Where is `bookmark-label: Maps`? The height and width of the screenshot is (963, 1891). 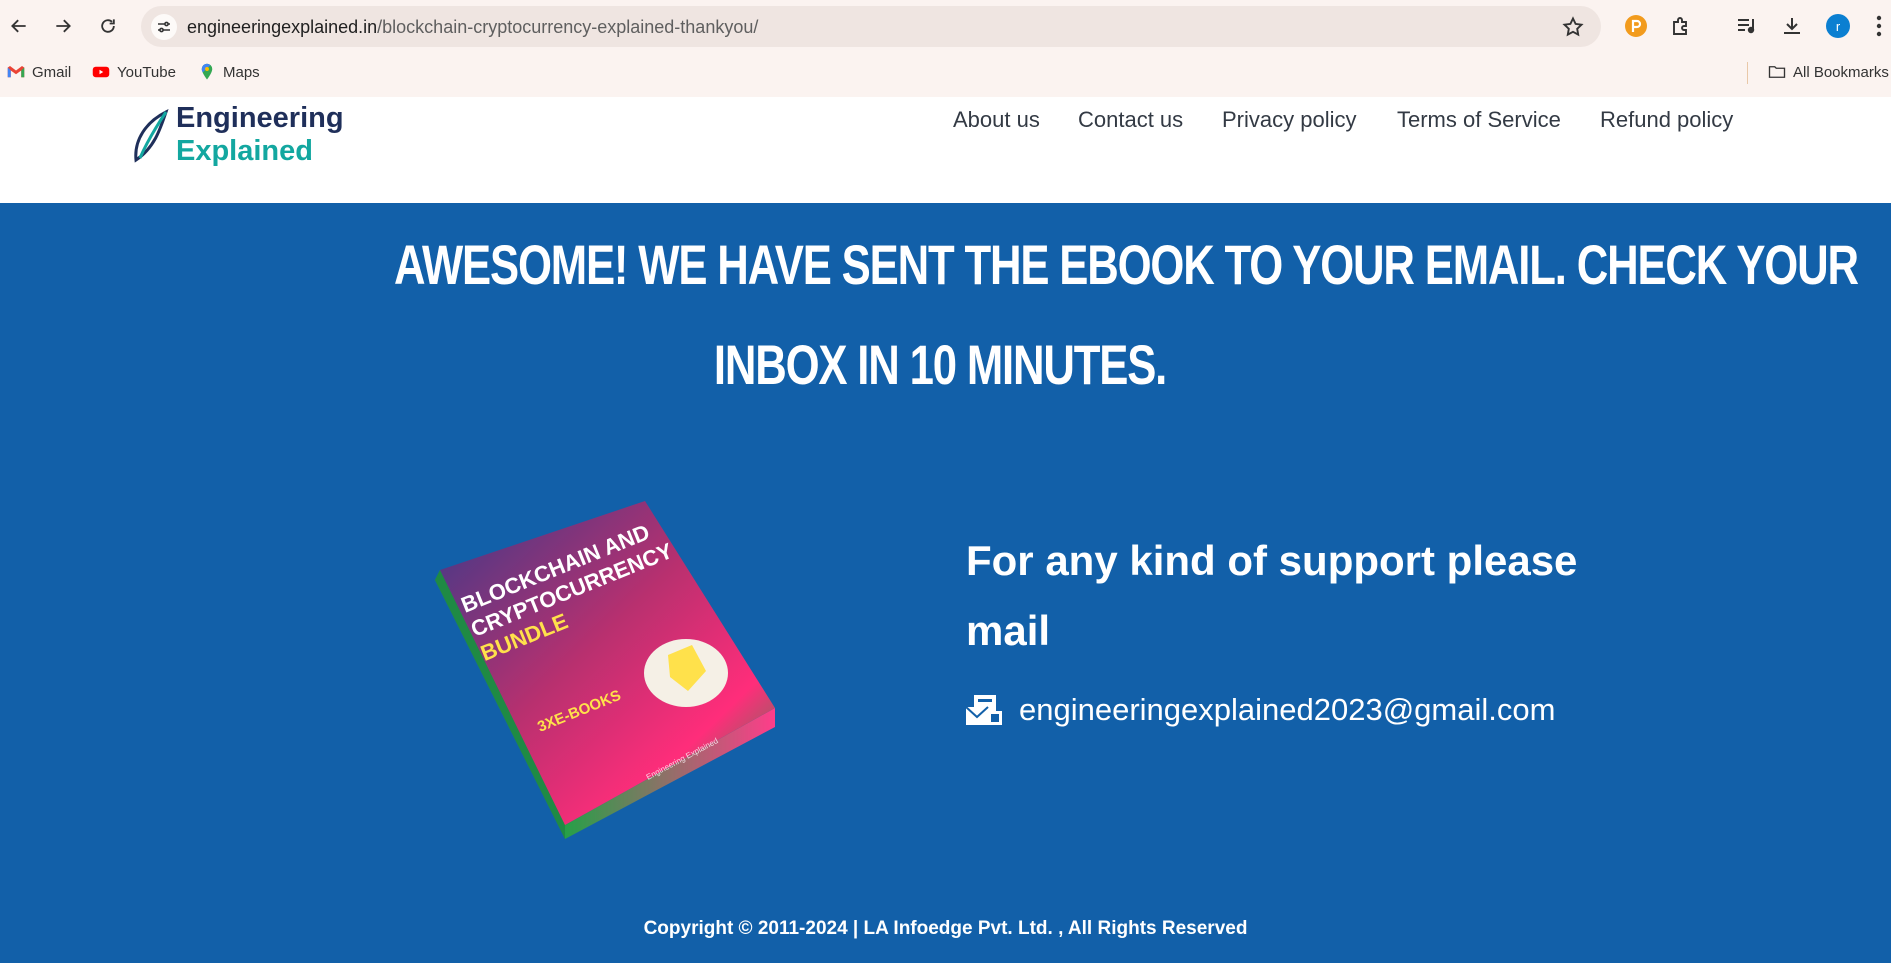
bookmark-label: Maps is located at coordinates (241, 72).